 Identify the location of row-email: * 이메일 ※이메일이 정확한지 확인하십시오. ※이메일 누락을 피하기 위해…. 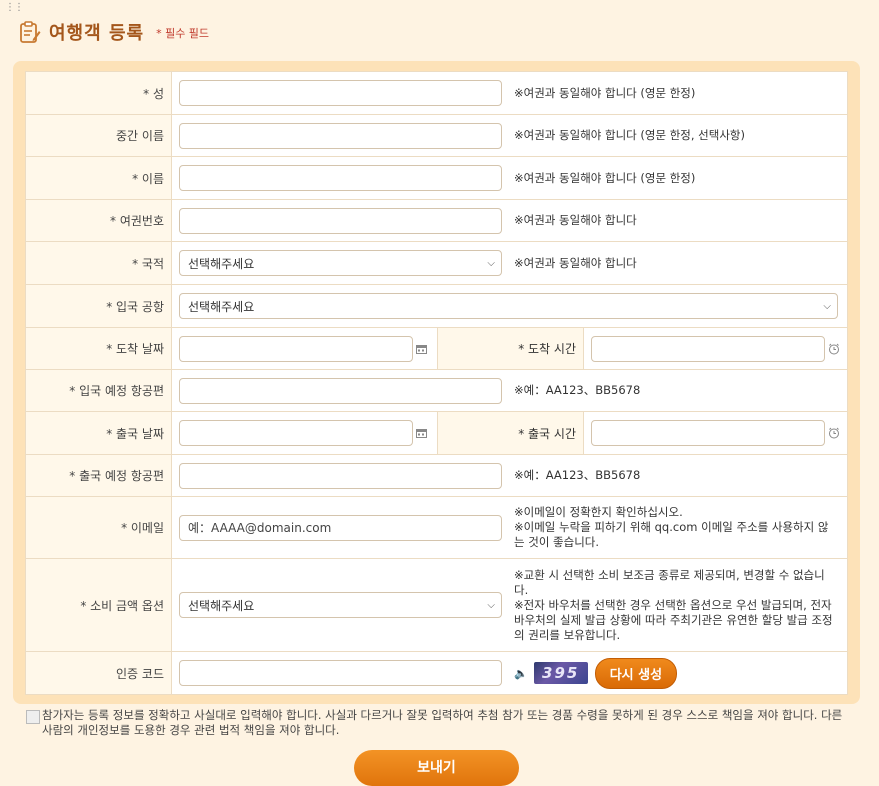
(436, 527).